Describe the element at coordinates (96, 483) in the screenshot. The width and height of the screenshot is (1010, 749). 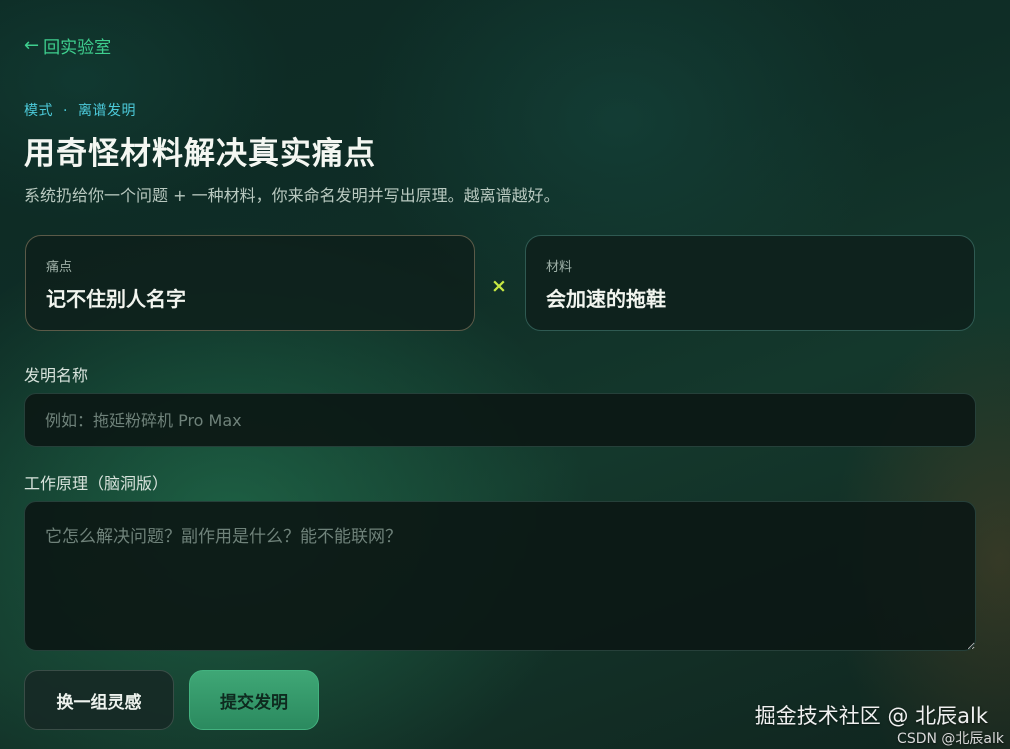
I see `principle-label: 工作原理（脑洞版）` at that location.